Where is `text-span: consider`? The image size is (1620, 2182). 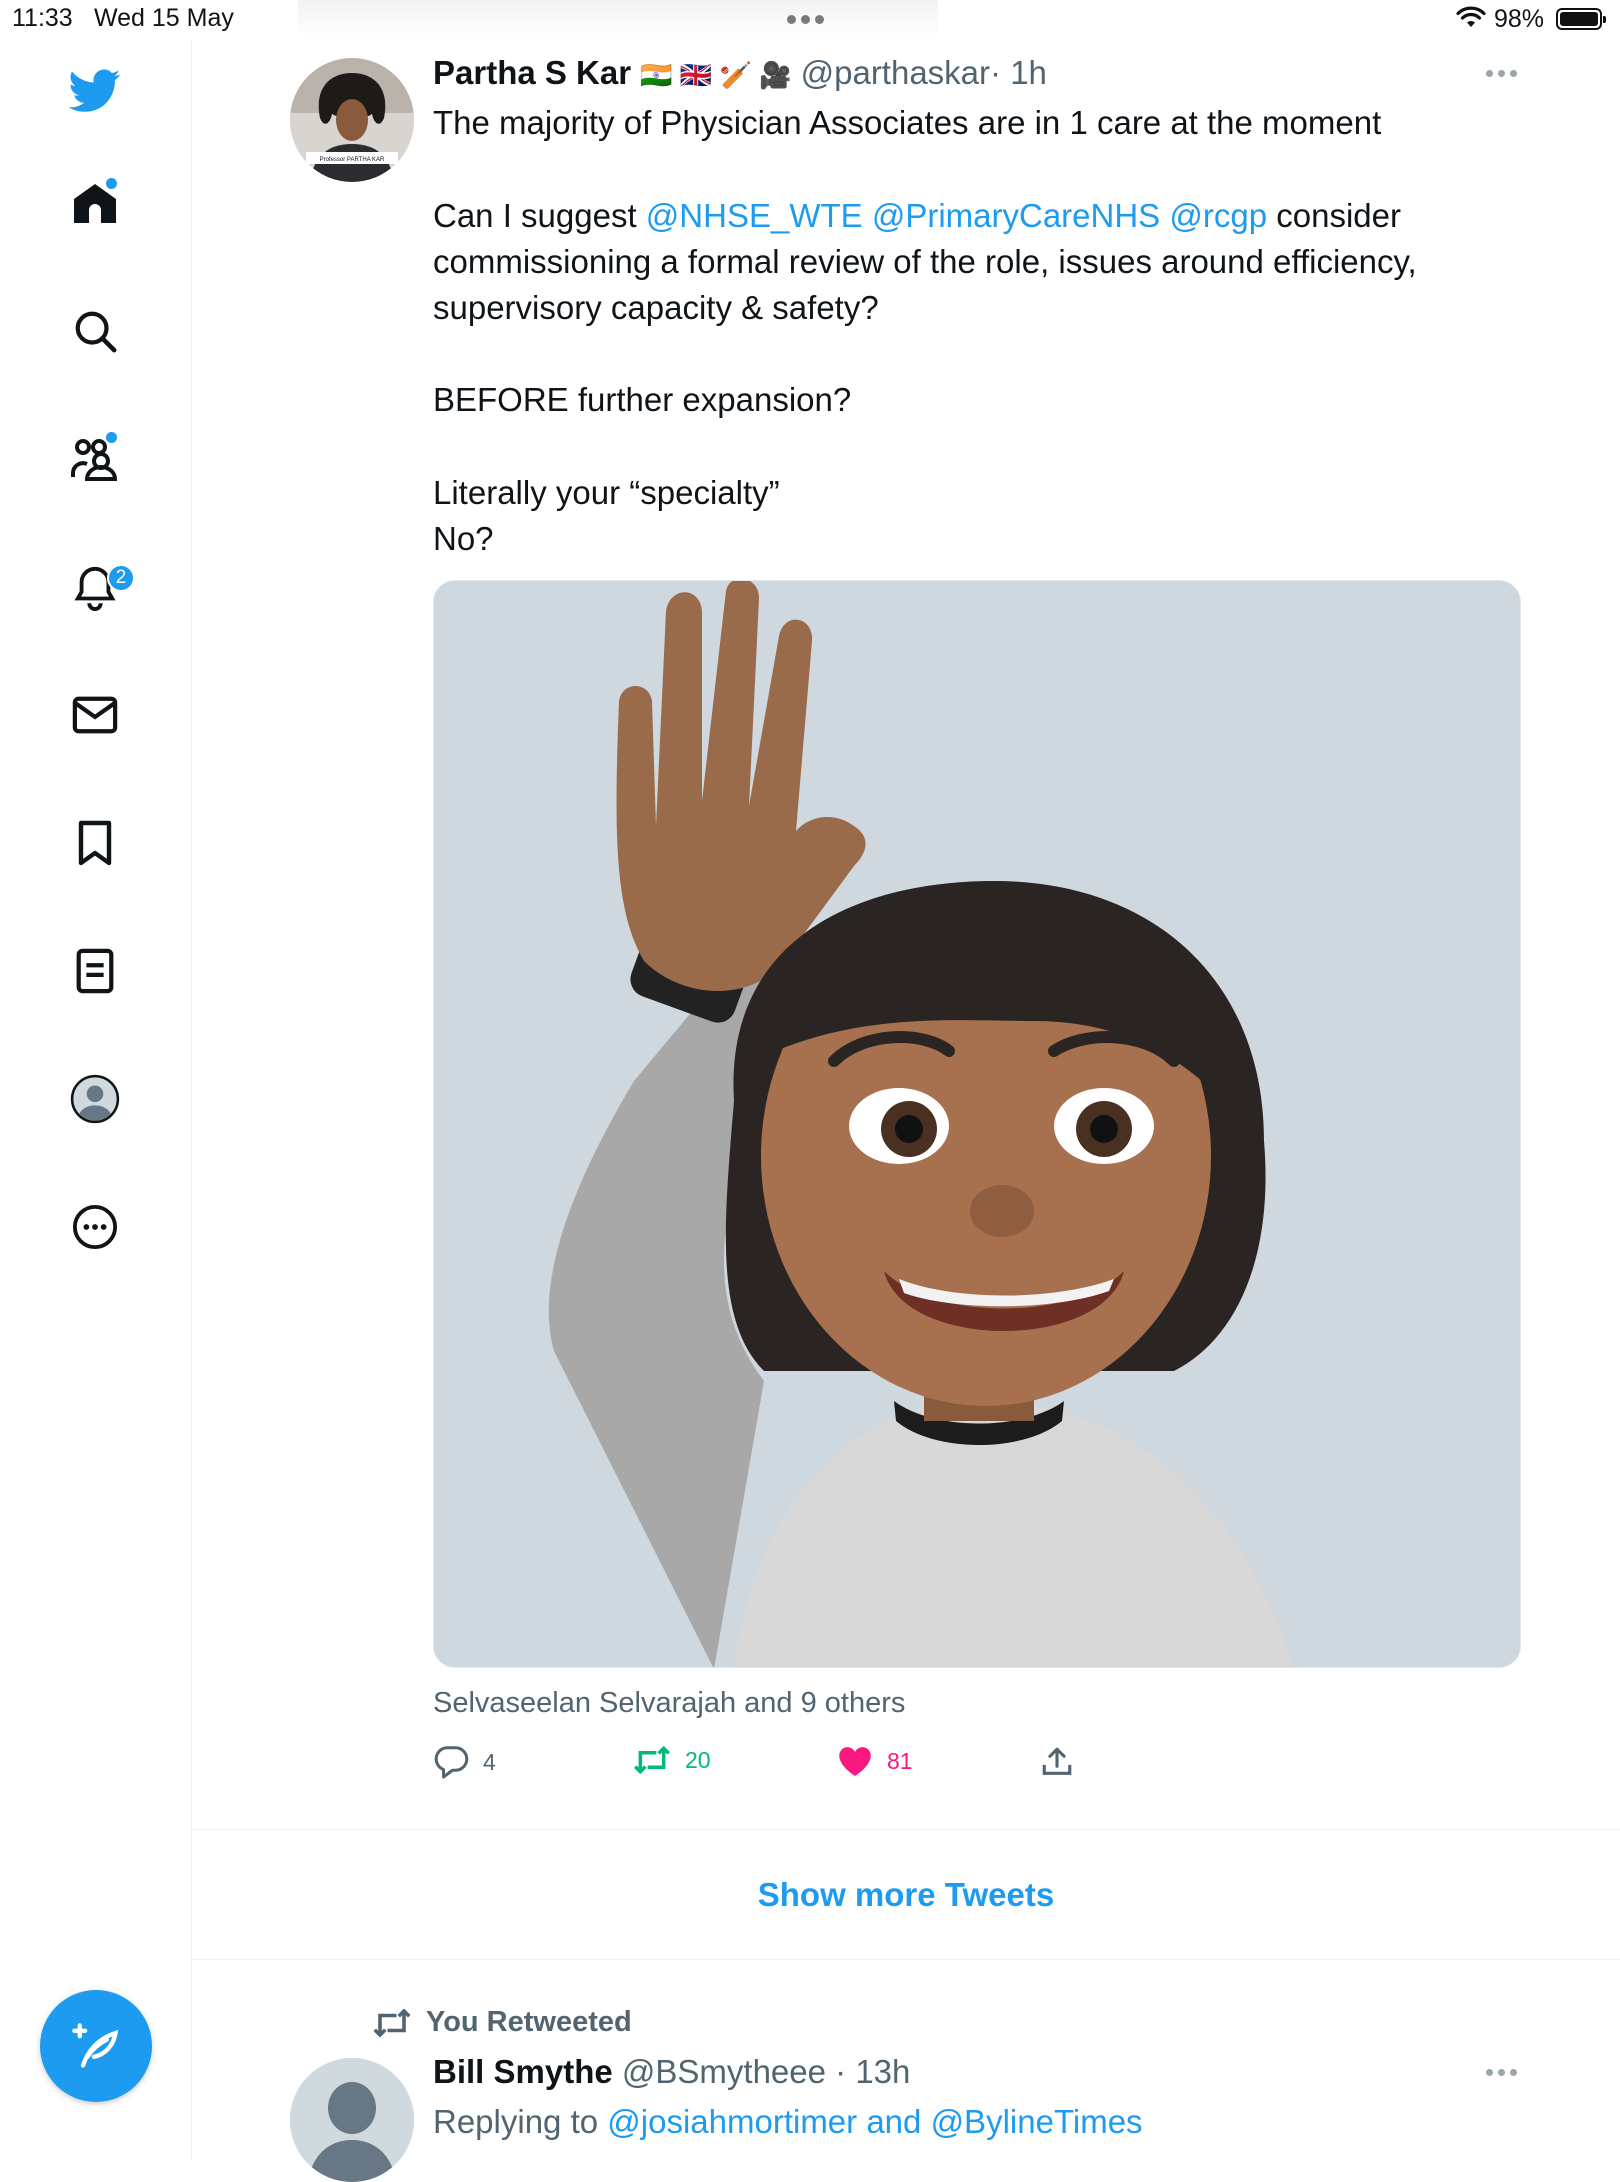
text-span: consider is located at coordinates (1334, 215).